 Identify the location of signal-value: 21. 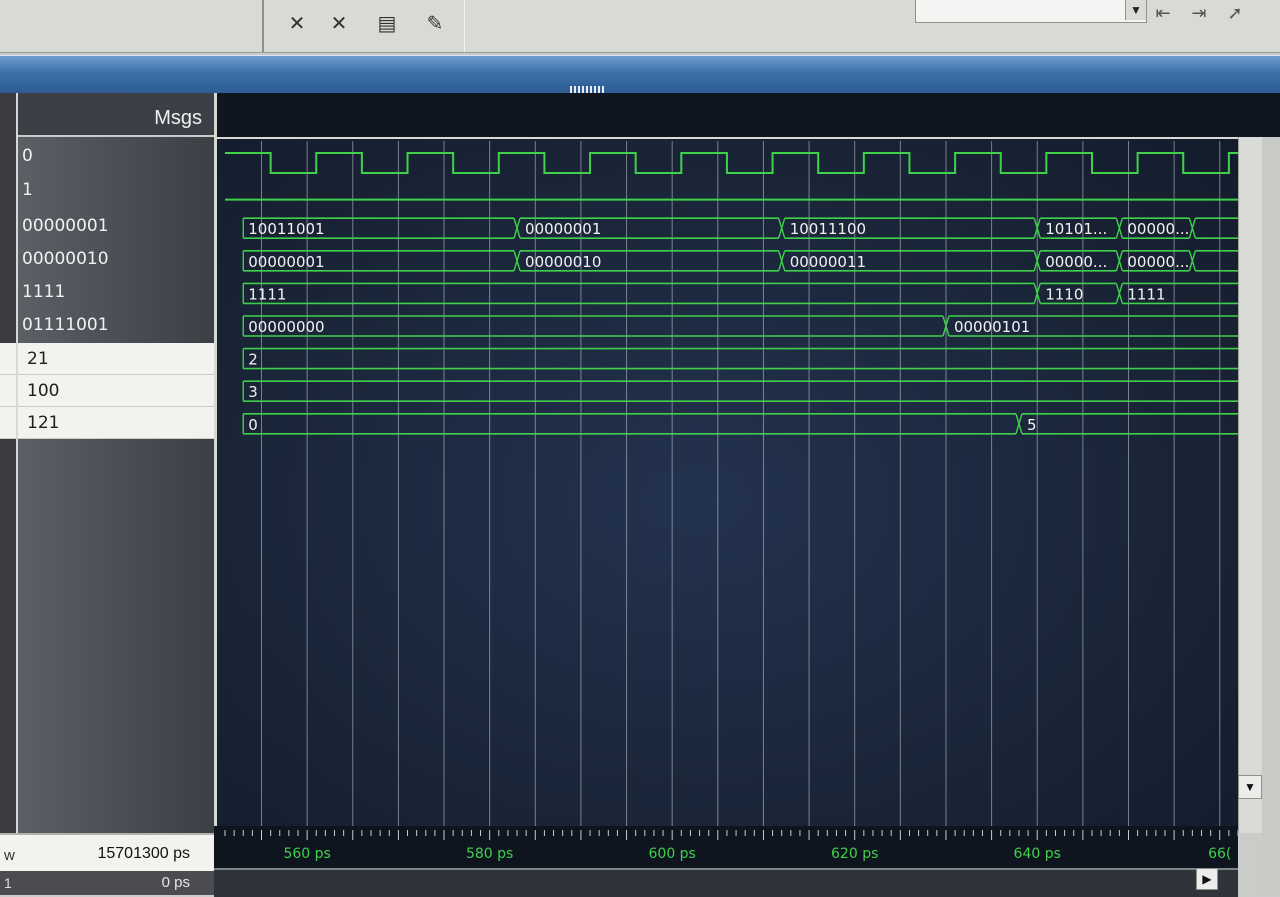
(116, 359).